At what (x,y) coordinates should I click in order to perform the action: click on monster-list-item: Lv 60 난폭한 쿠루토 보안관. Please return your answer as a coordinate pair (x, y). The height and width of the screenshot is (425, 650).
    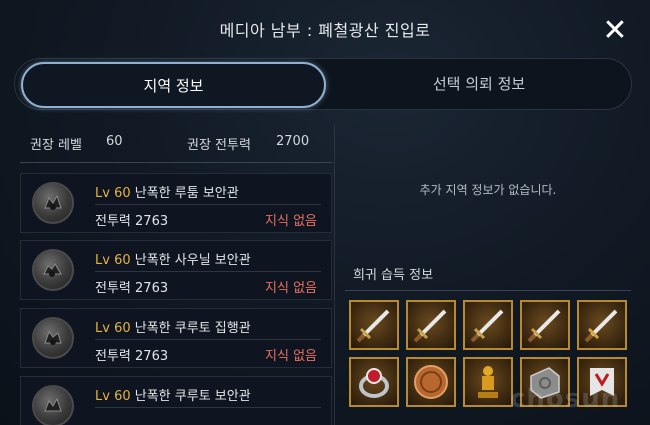
    Looking at the image, I should click on (176, 400).